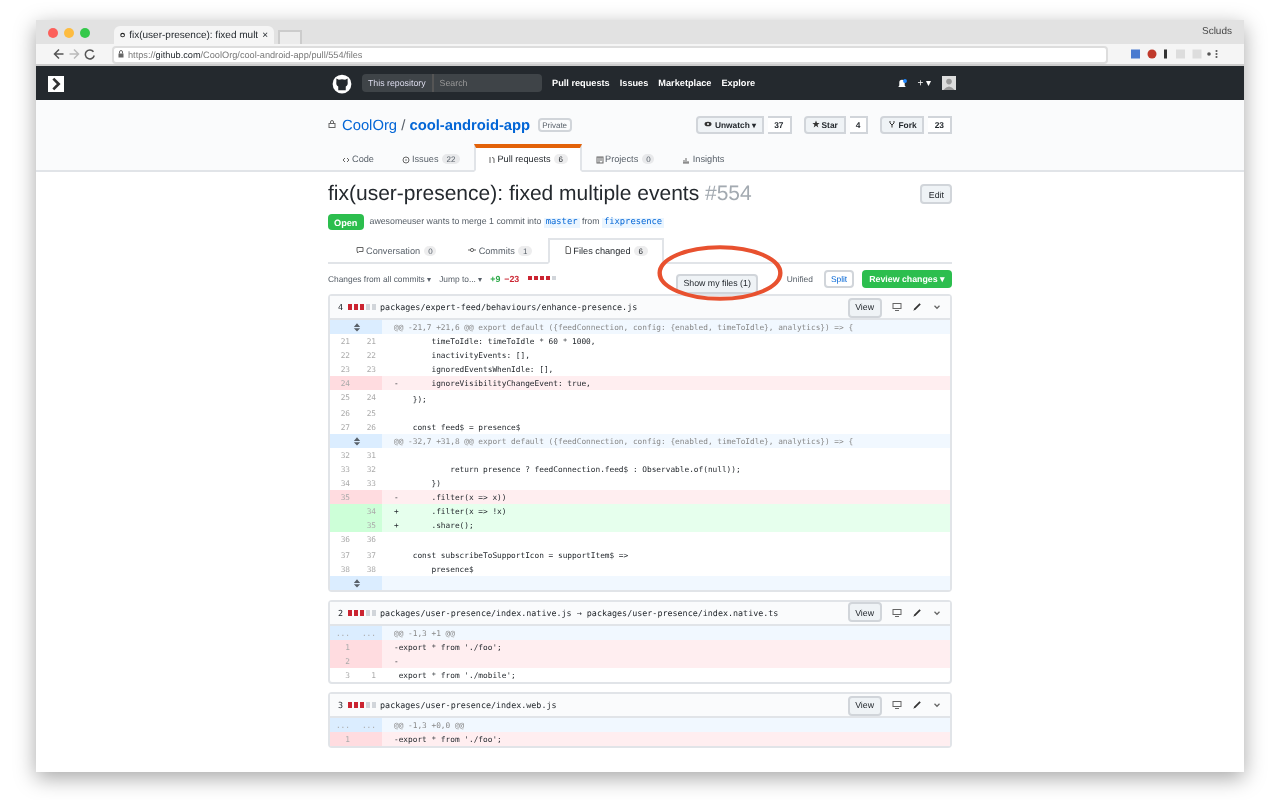 The height and width of the screenshot is (800, 1280). I want to click on commit-icon, so click(472, 250).